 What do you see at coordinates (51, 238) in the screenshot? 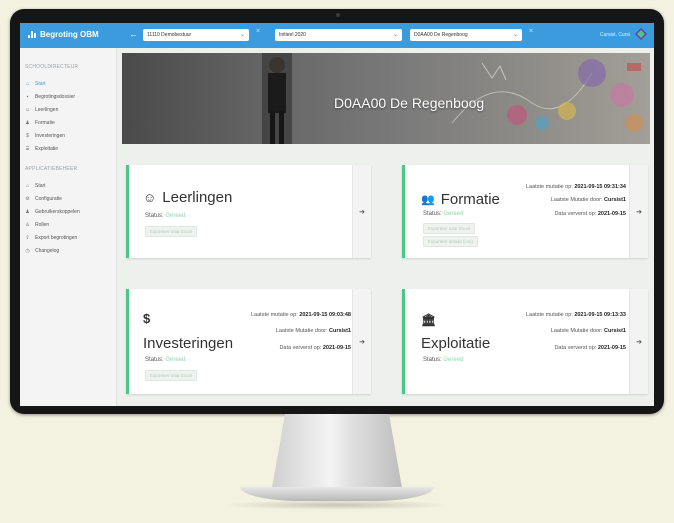
I see `sidebar-item-export-begrotingen: ⇪ Export begrotingen` at bounding box center [51, 238].